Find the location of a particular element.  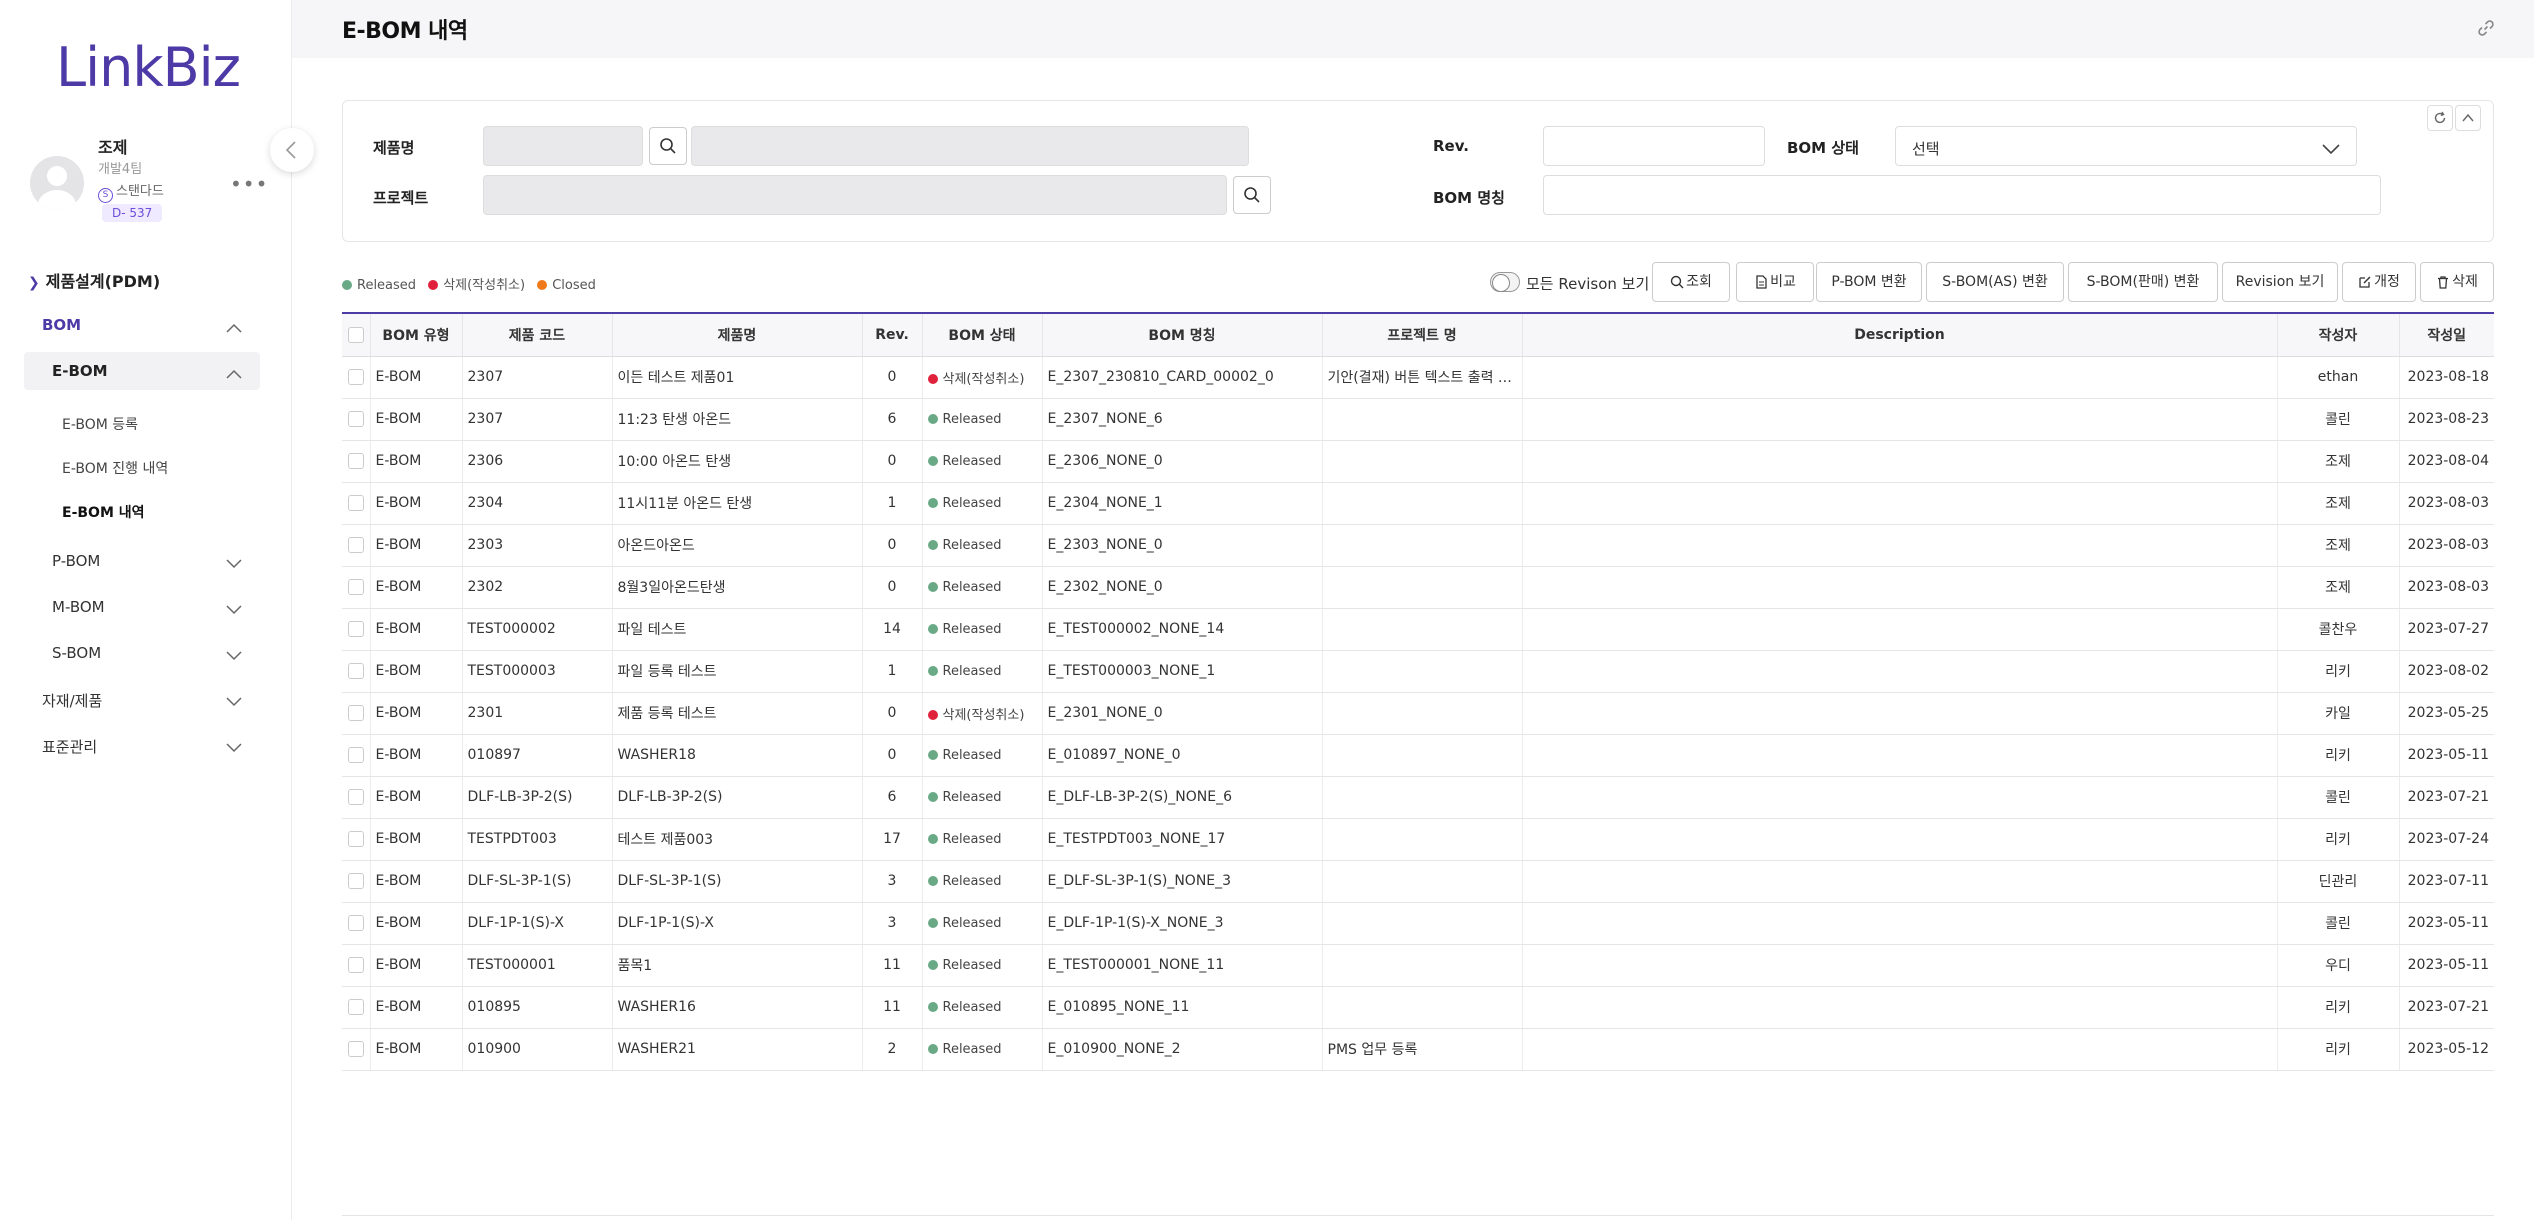

collapse-panel-button is located at coordinates (2468, 118).